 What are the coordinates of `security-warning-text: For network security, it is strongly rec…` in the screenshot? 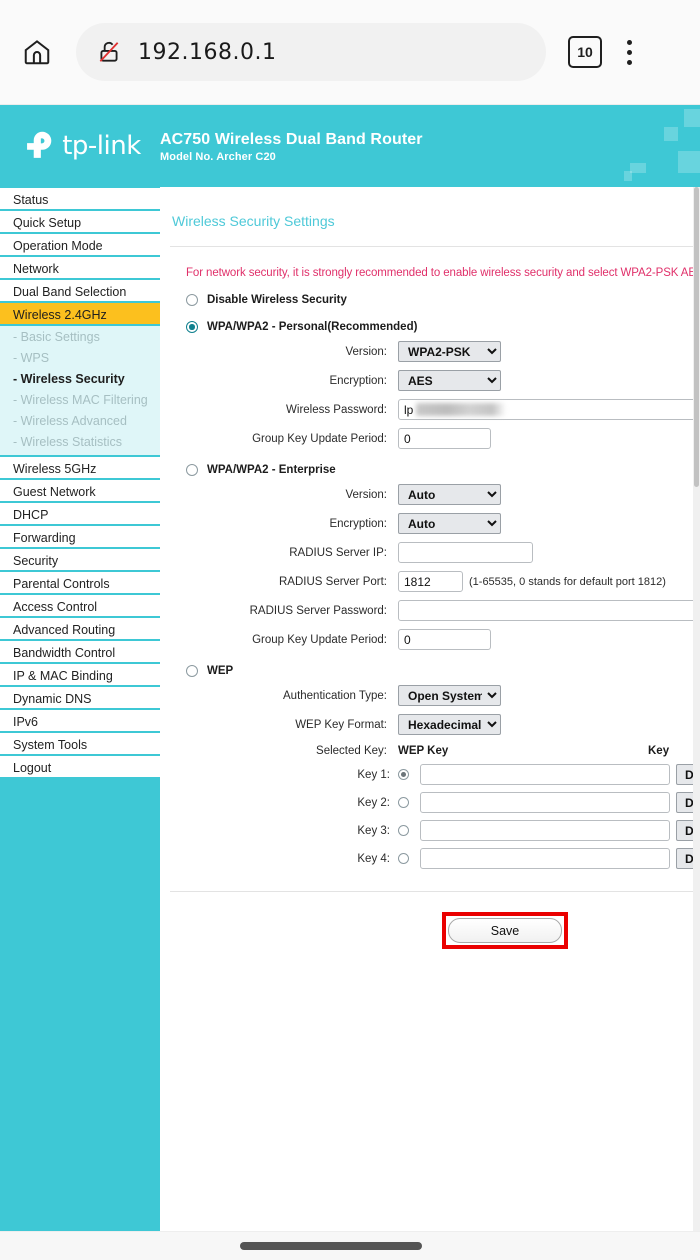 It's located at (441, 273).